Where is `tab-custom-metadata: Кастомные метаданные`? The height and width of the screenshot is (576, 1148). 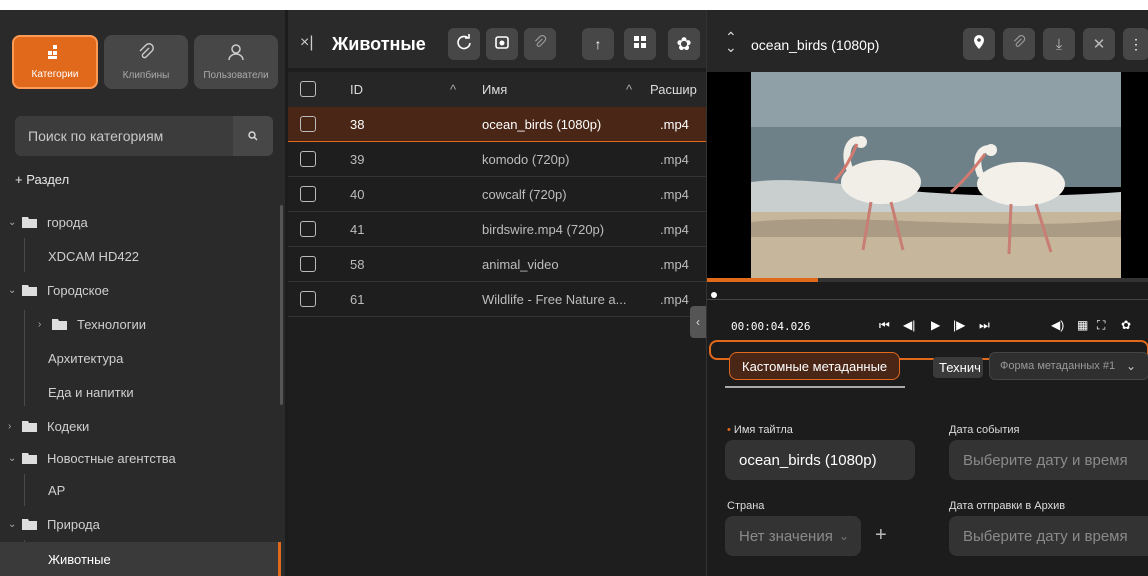
tab-custom-metadata: Кастомные метаданные is located at coordinates (815, 366).